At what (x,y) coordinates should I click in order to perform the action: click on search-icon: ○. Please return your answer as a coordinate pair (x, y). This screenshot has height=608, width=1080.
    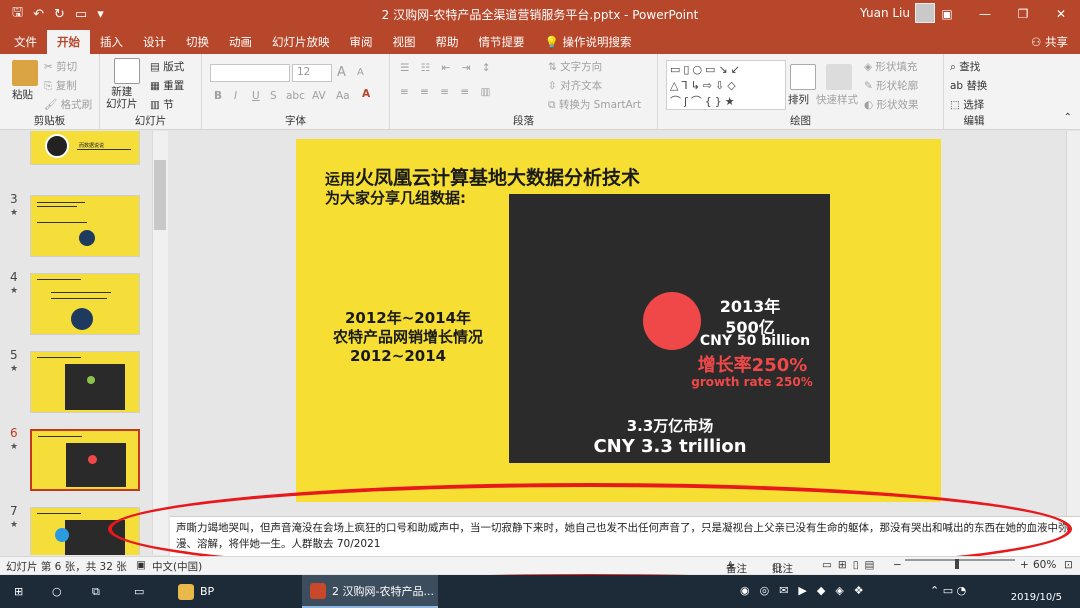
    Looking at the image, I should click on (57, 591).